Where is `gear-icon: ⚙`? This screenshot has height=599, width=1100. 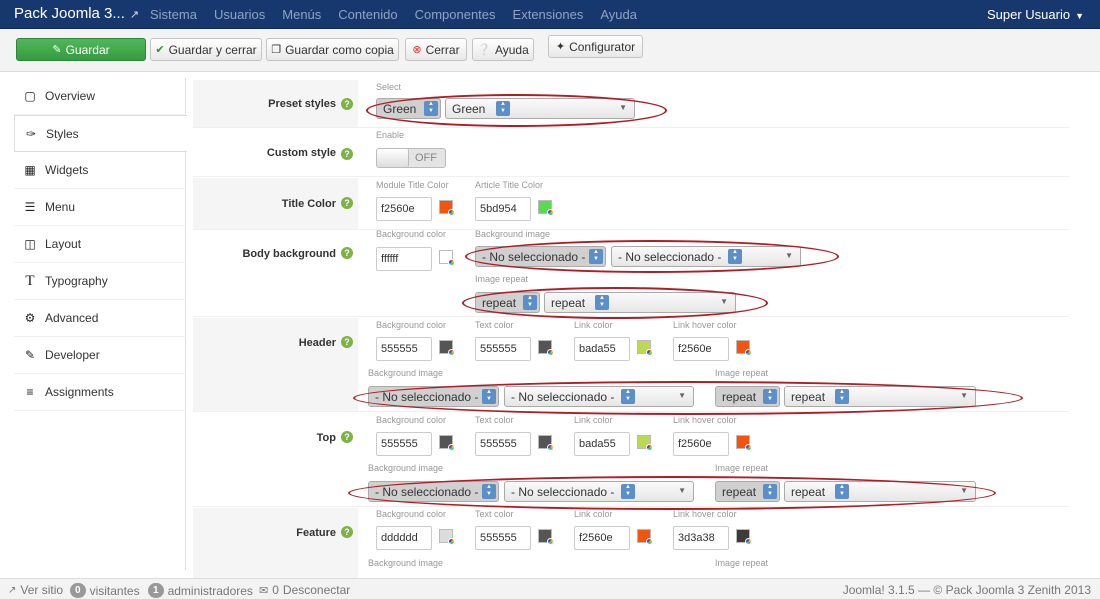
gear-icon: ⚙ is located at coordinates (30, 318).